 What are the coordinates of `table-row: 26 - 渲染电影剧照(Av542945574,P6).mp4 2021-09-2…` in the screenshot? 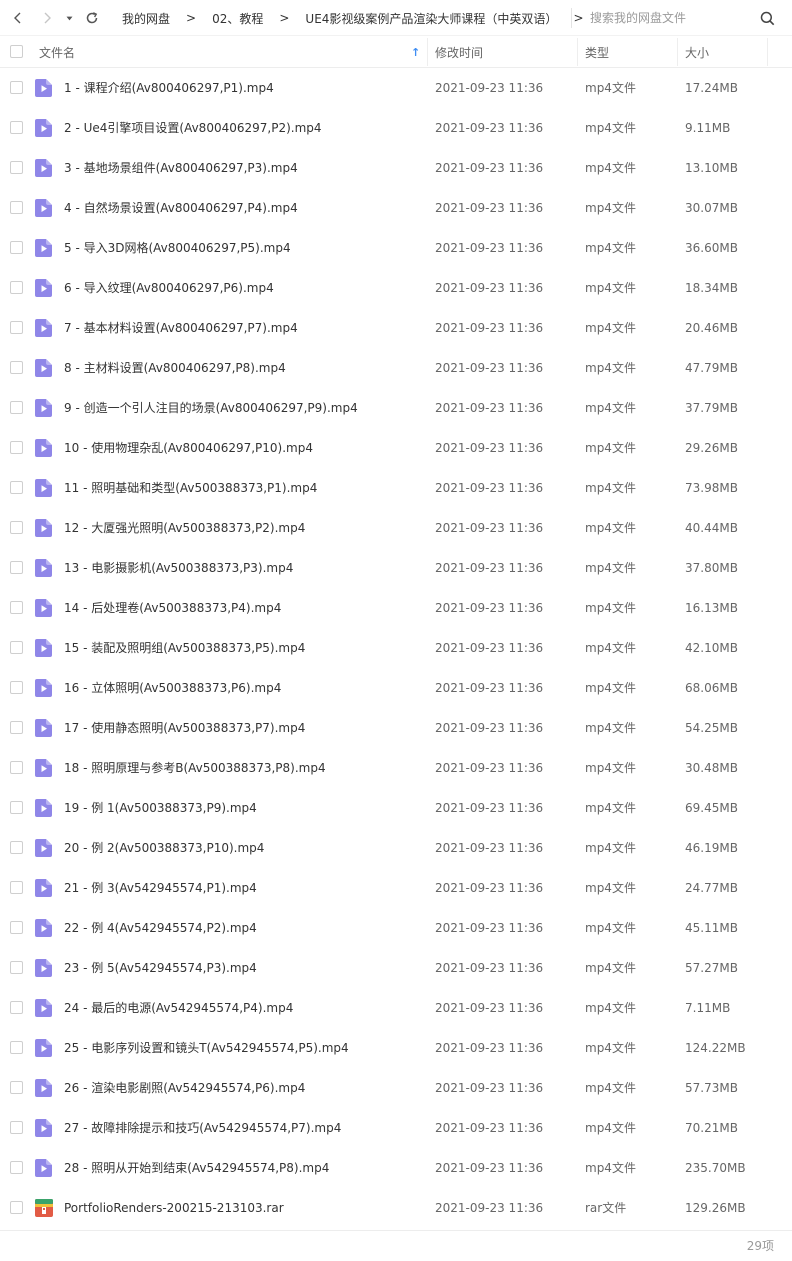 It's located at (396, 1088).